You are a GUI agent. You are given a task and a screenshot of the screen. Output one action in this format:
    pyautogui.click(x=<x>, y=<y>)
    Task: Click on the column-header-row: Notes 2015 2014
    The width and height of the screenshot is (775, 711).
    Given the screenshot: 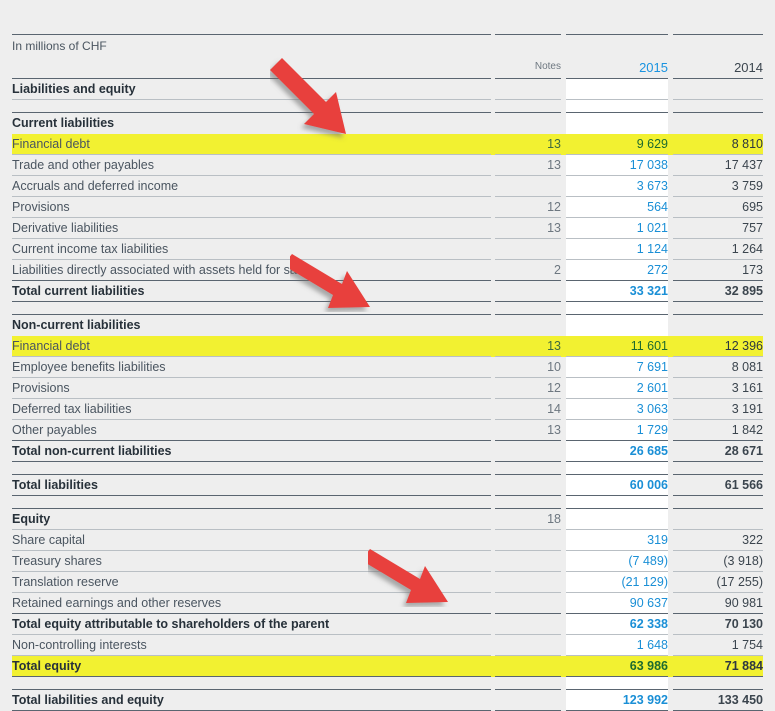 What is the action you would take?
    pyautogui.click(x=387, y=67)
    